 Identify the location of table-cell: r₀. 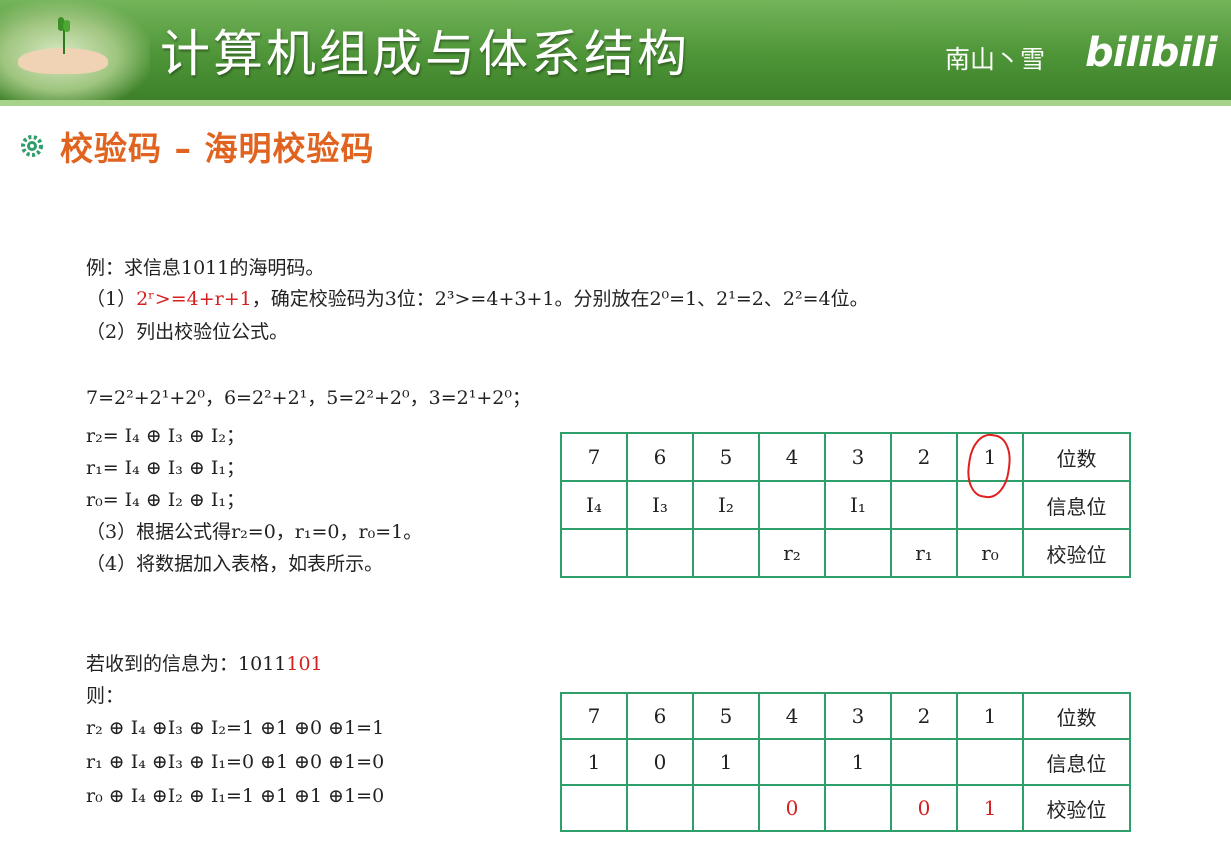
(990, 553).